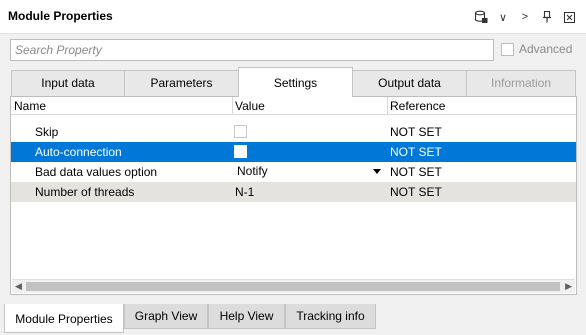 The image size is (586, 335). Describe the element at coordinates (417, 106) in the screenshot. I see `column-header-reference: Reference` at that location.